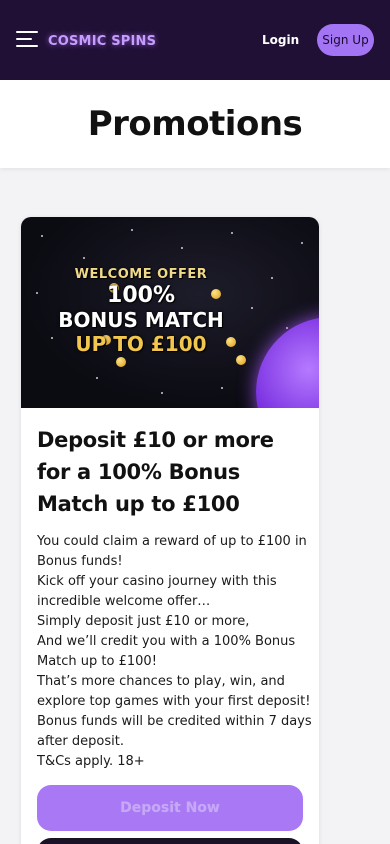  What do you see at coordinates (141, 274) in the screenshot?
I see `banner-welcome: WELCOME OFFER` at bounding box center [141, 274].